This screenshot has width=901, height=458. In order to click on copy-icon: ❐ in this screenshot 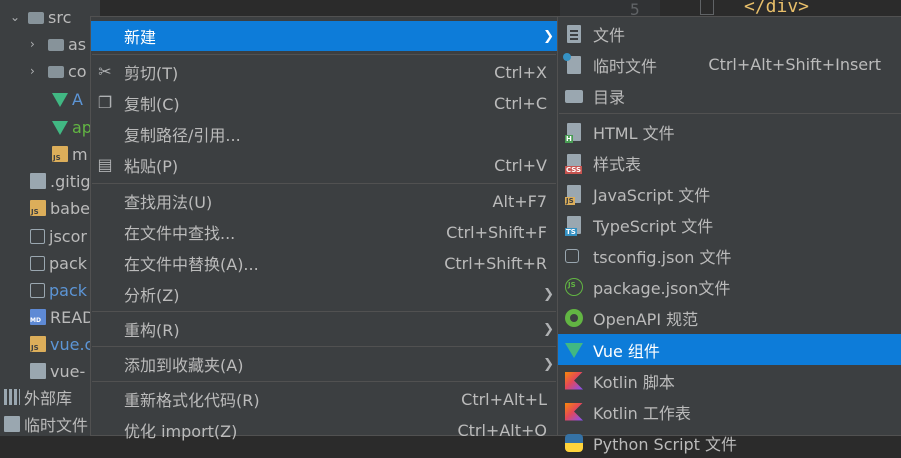, I will do `click(105, 102)`.